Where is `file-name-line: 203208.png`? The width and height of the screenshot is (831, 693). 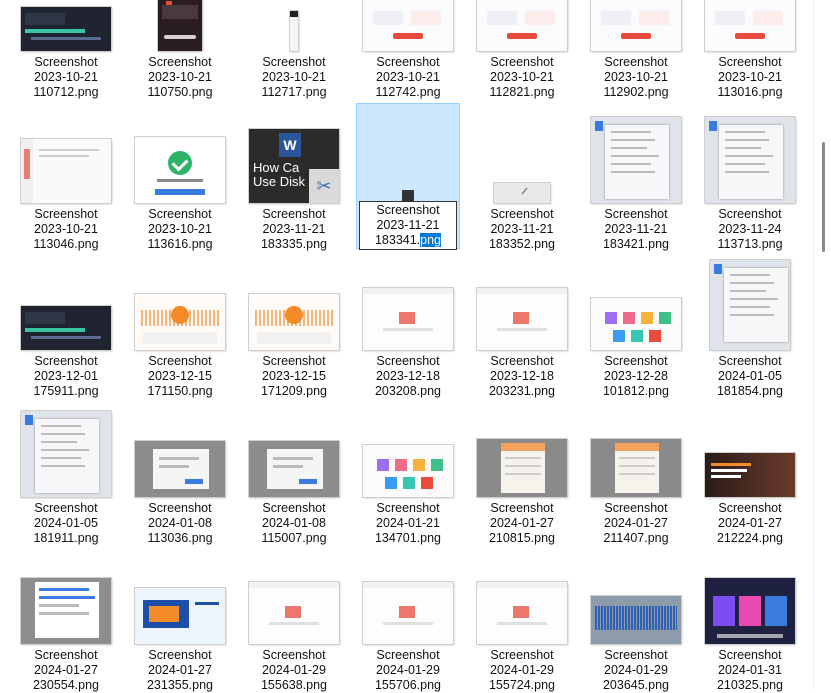 file-name-line: 203208.png is located at coordinates (408, 391).